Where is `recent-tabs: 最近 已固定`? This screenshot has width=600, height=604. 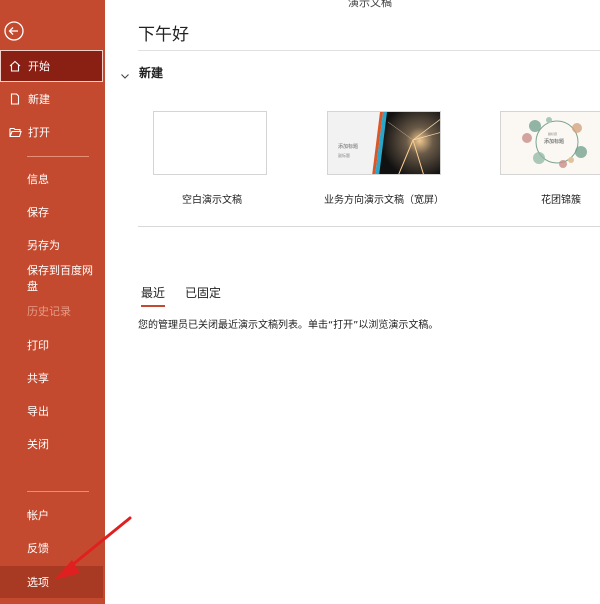 recent-tabs: 最近 已固定 is located at coordinates (191, 295).